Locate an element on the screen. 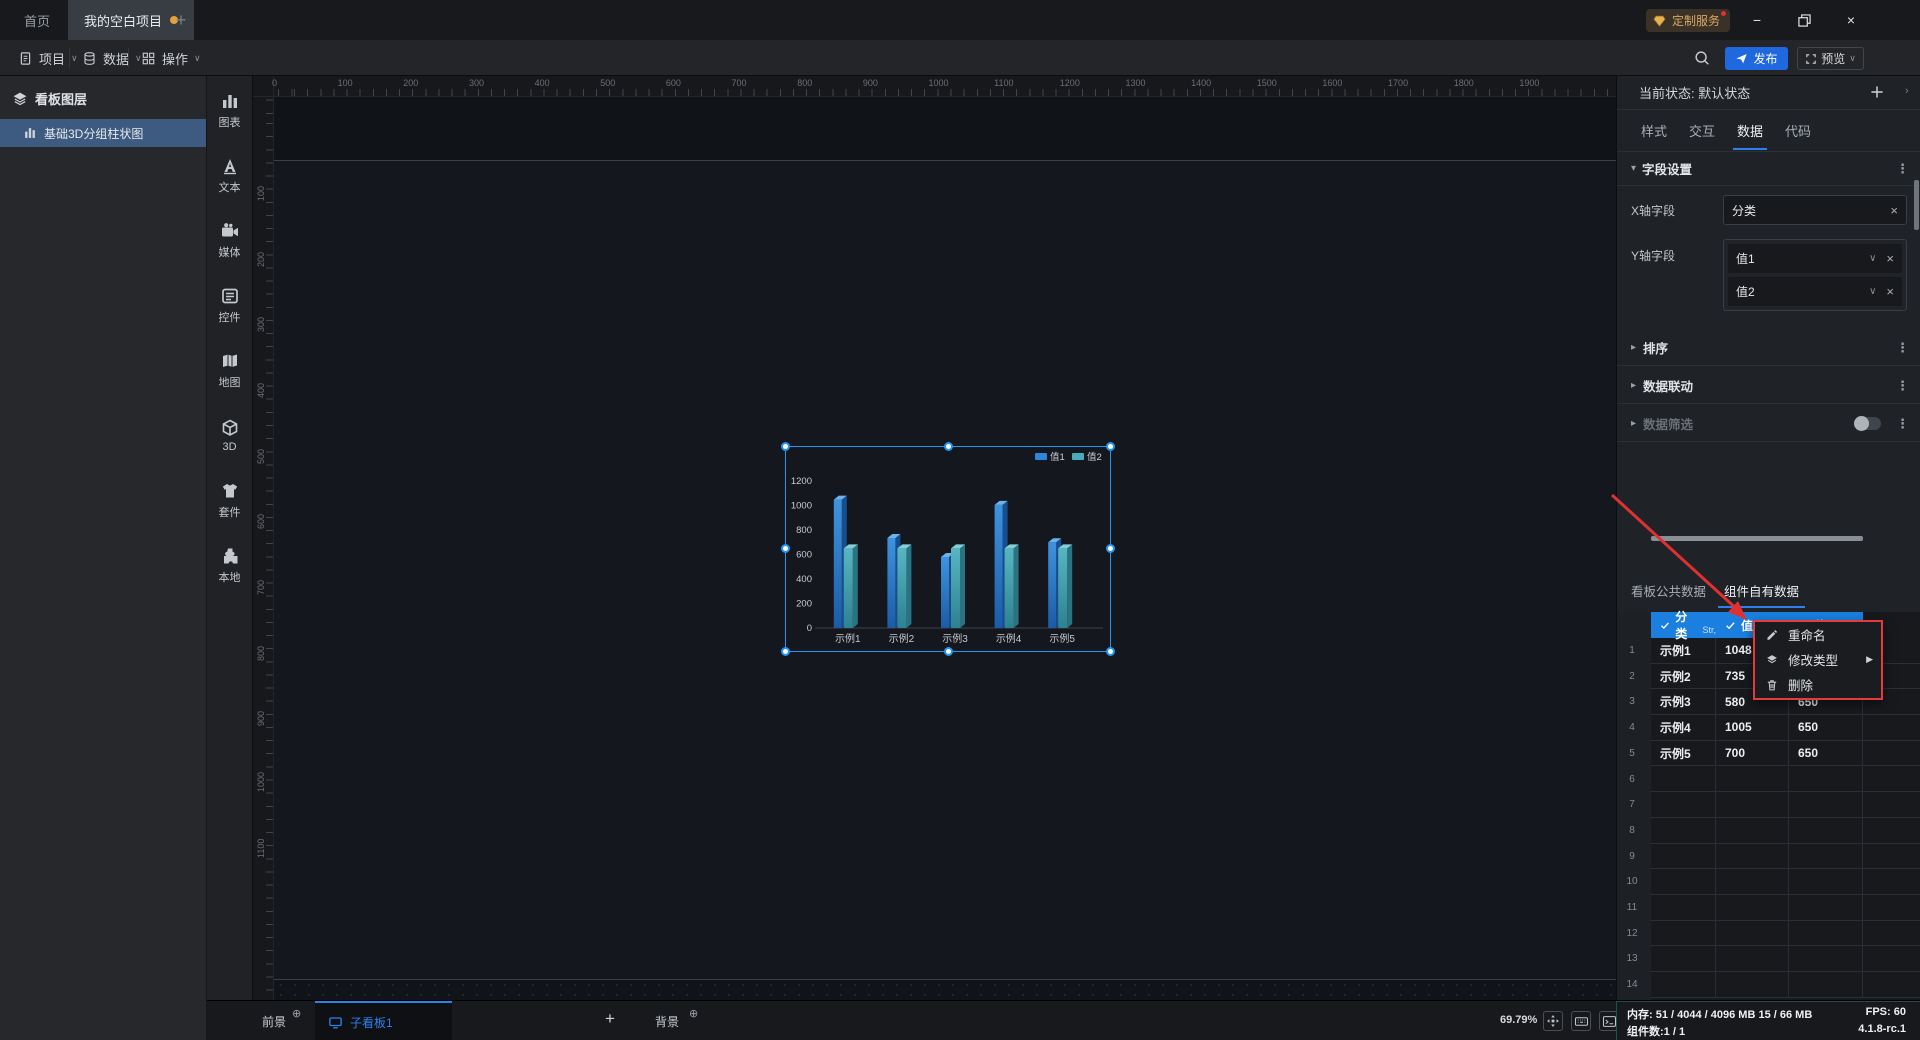 The height and width of the screenshot is (1040, 1920). x-axis-field-input: 分类 × is located at coordinates (1815, 210).